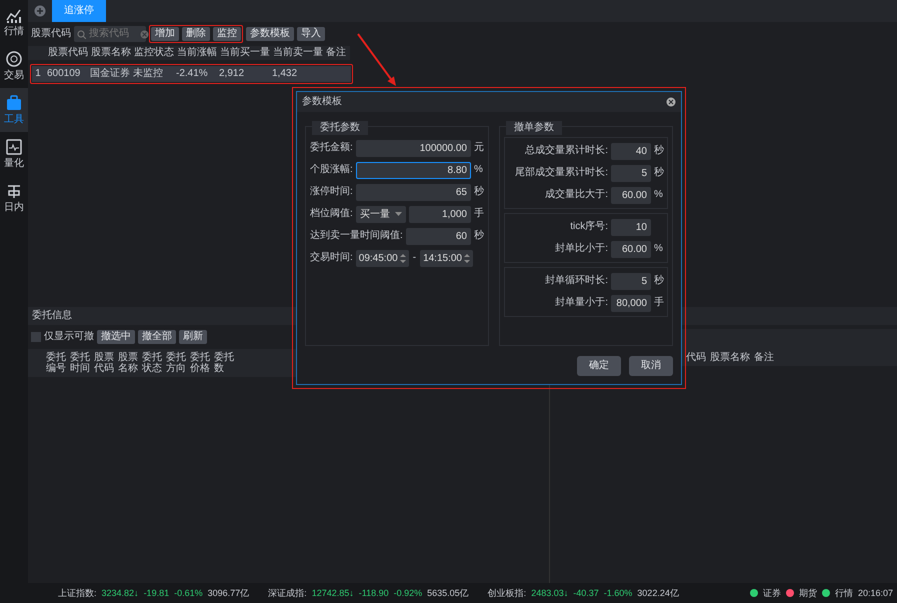 The height and width of the screenshot is (603, 897). Describe the element at coordinates (586, 593) in the screenshot. I see `index-change: -40.37` at that location.